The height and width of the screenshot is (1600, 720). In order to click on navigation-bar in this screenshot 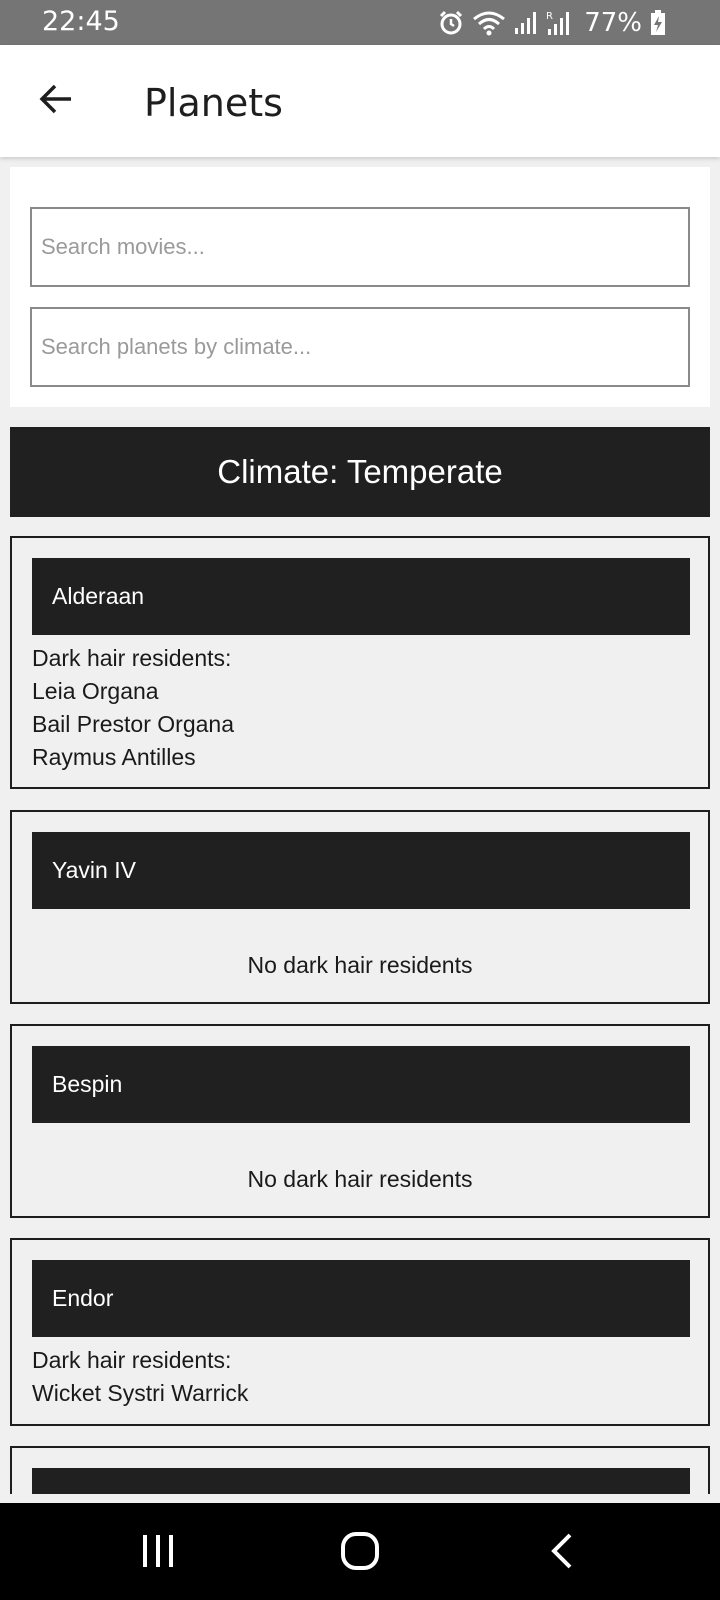, I will do `click(360, 1551)`.